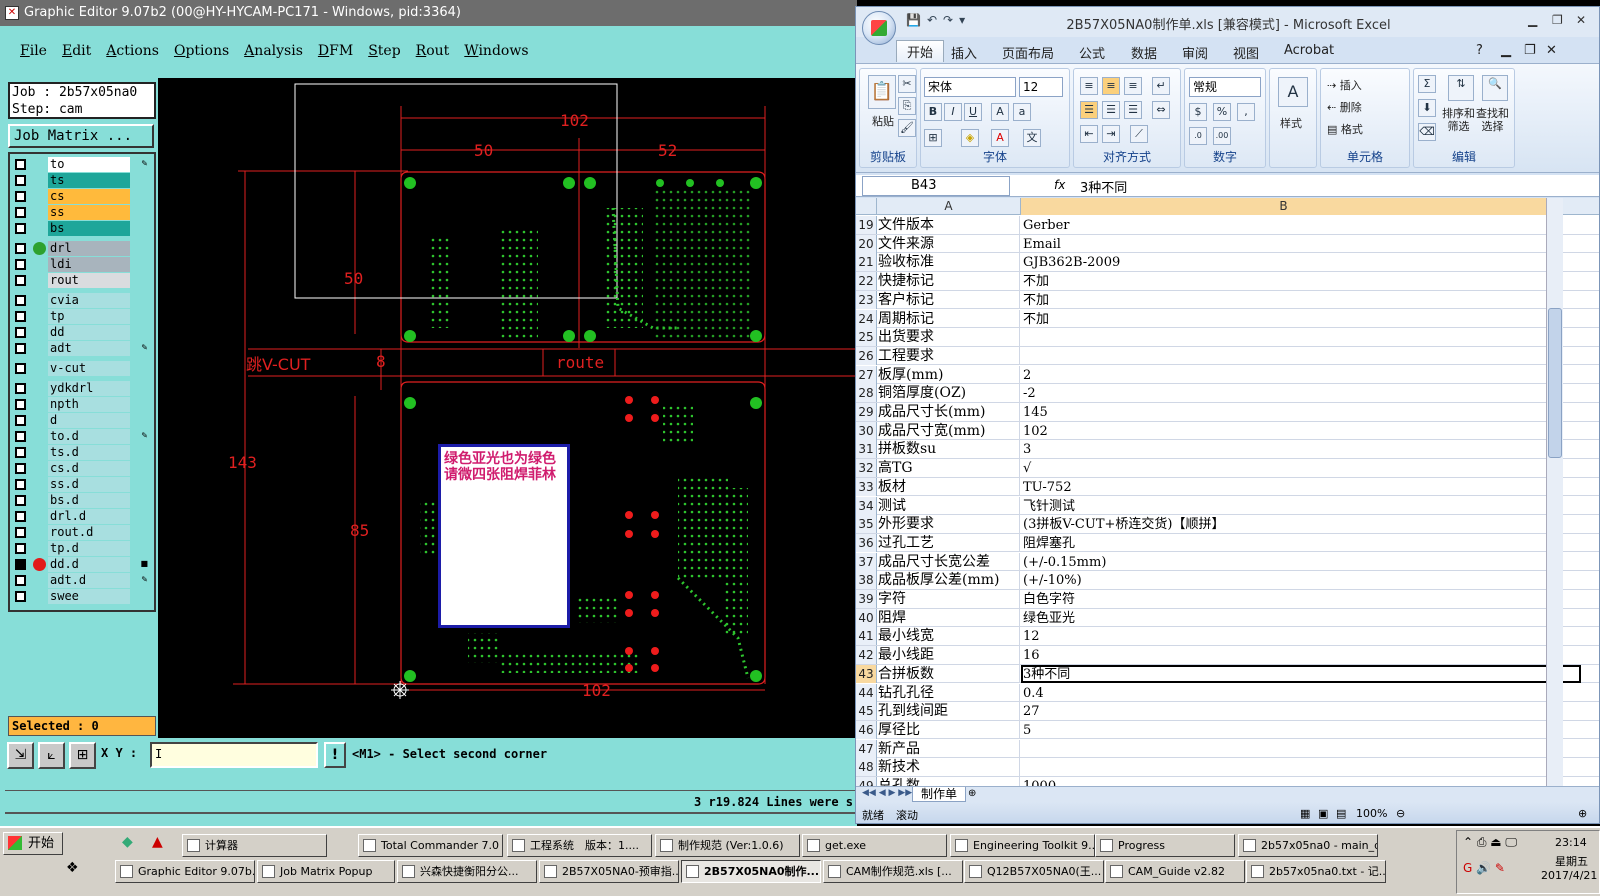 This screenshot has height=896, width=1600. I want to click on paste-label: 粘贴, so click(883, 121).